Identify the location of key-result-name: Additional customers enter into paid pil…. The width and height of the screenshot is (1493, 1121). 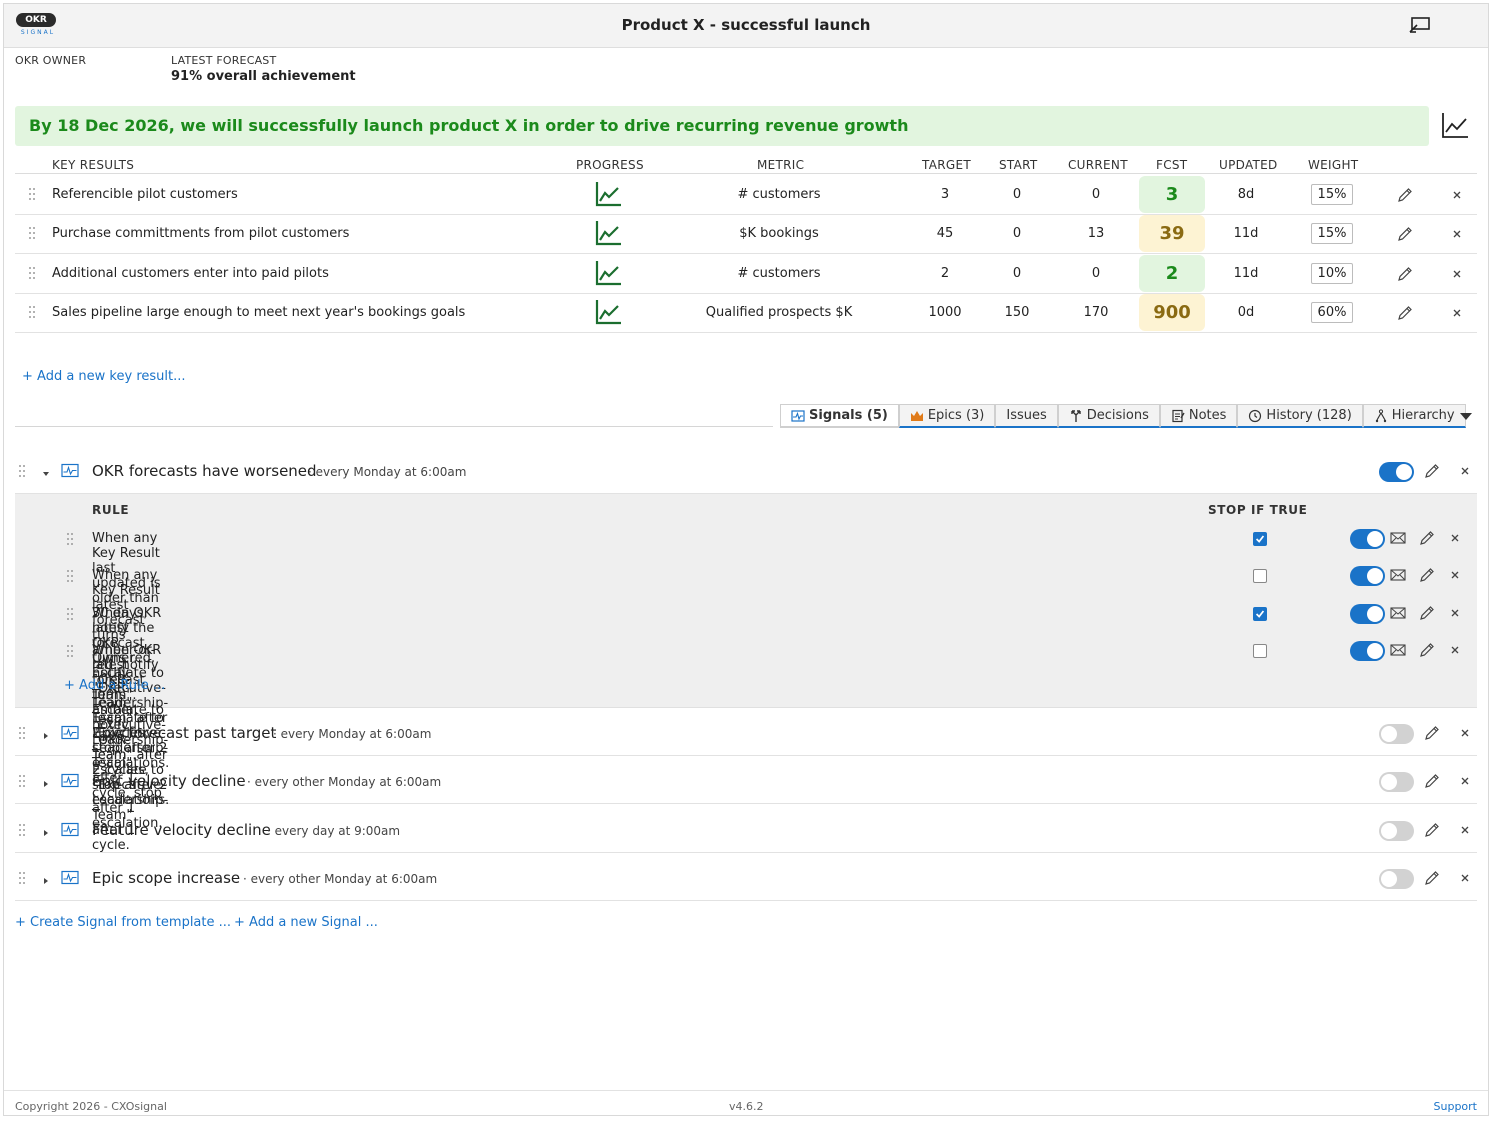
(190, 273).